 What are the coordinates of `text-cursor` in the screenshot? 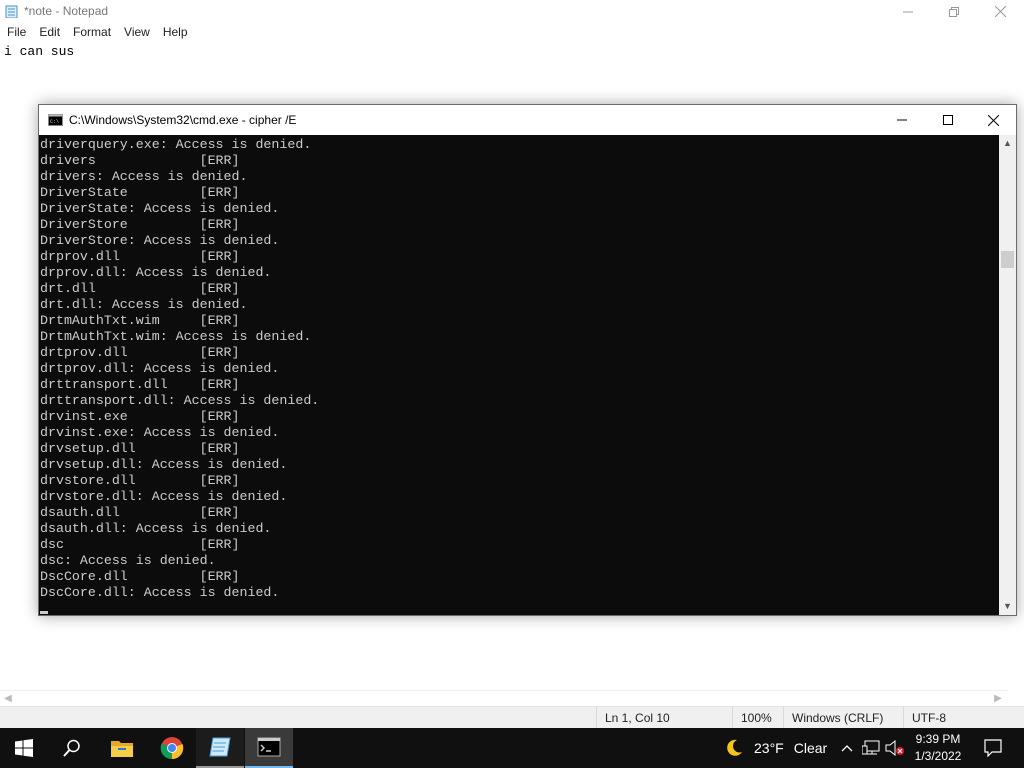 It's located at (44, 612).